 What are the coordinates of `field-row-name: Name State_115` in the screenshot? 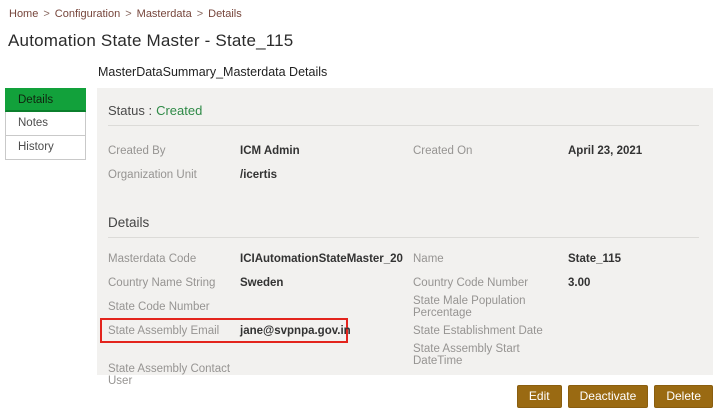 It's located at (556, 259).